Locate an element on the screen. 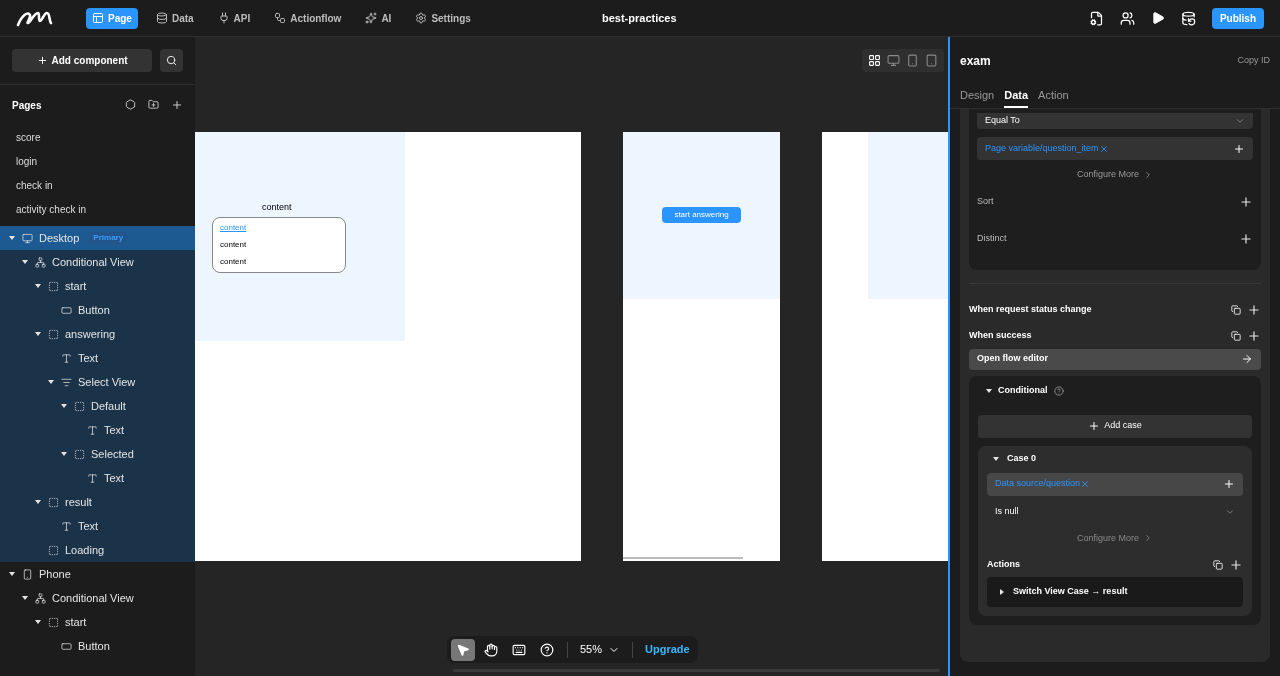 The image size is (1280, 676). page-item: score is located at coordinates (97, 137).